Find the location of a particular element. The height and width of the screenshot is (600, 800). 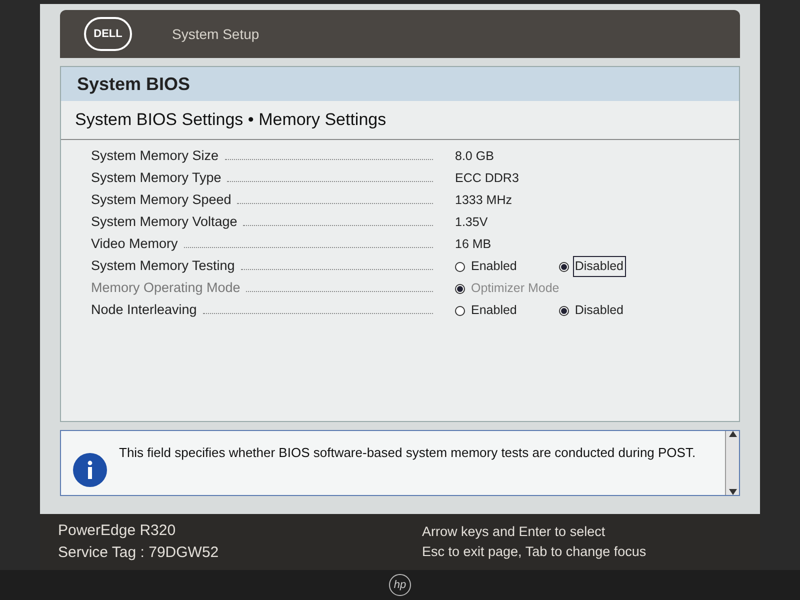

header-title: System Setup is located at coordinates (216, 34).